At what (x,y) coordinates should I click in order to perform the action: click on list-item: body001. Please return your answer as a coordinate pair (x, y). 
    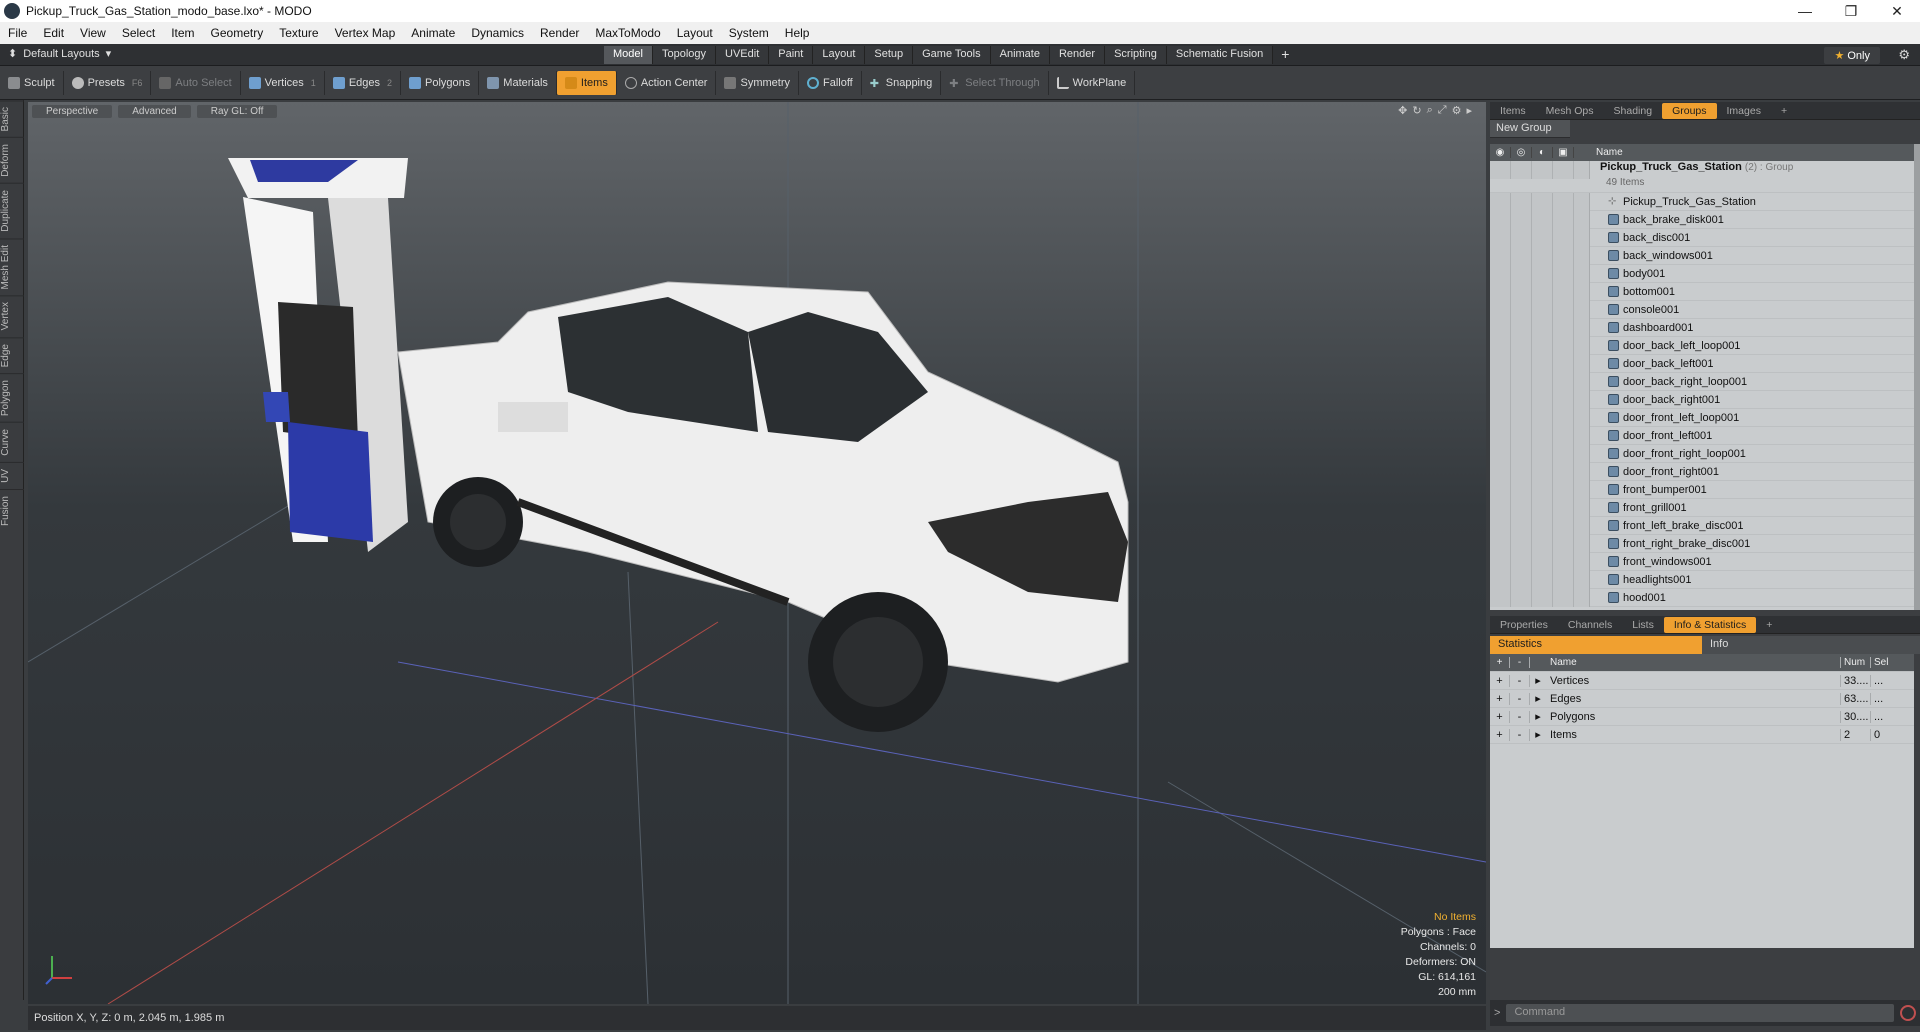
    Looking at the image, I should click on (1702, 273).